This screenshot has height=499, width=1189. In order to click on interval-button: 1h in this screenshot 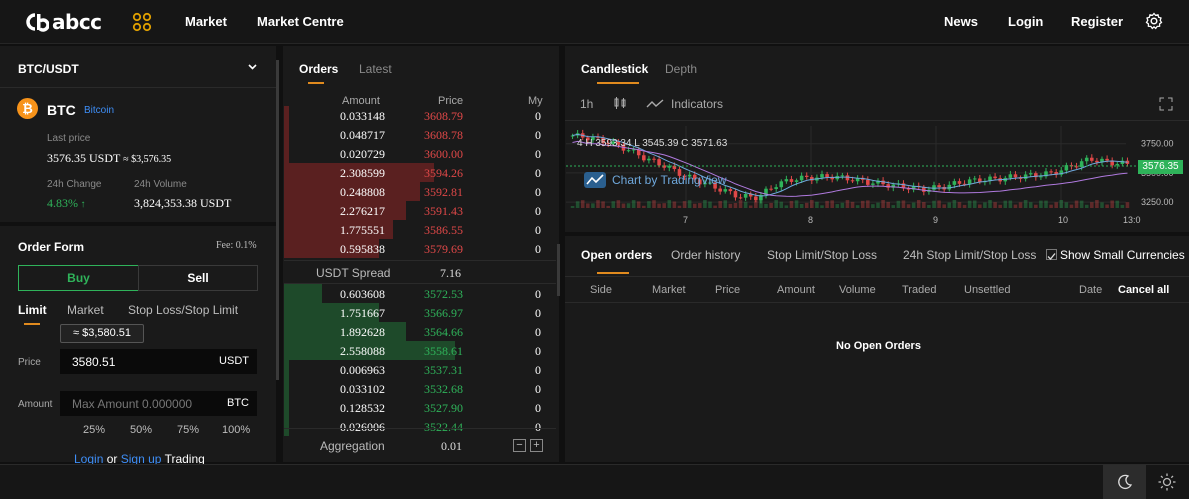, I will do `click(586, 104)`.